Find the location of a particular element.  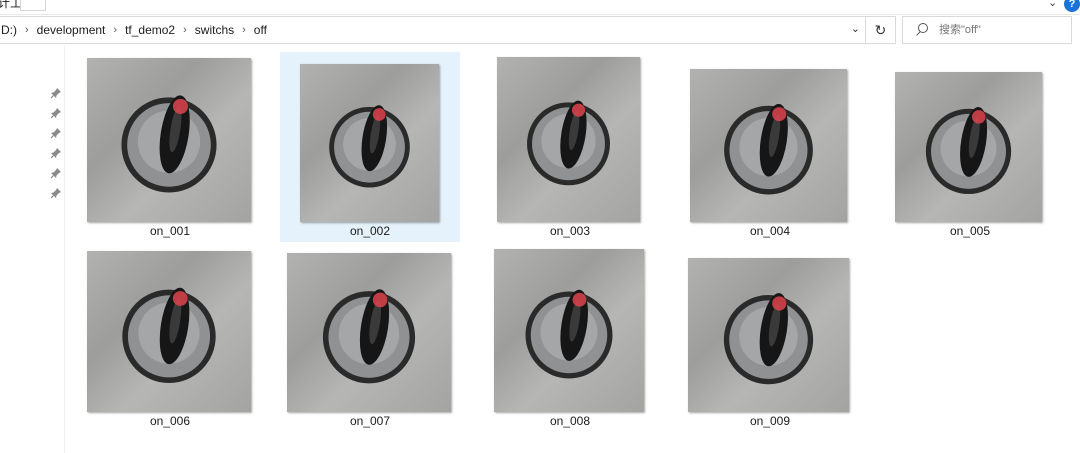

breadcrumb-development: development is located at coordinates (71, 30).